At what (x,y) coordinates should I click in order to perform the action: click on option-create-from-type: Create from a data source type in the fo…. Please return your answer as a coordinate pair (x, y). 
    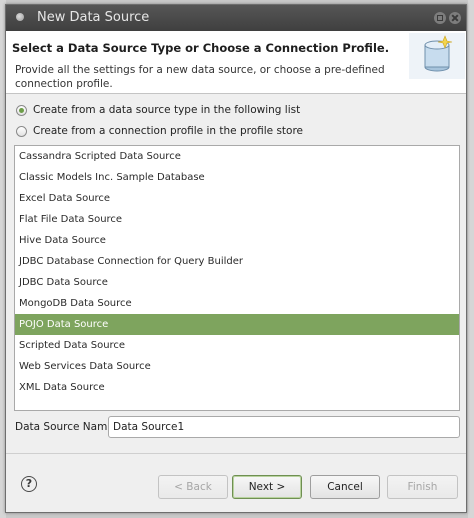
    Looking at the image, I should click on (158, 110).